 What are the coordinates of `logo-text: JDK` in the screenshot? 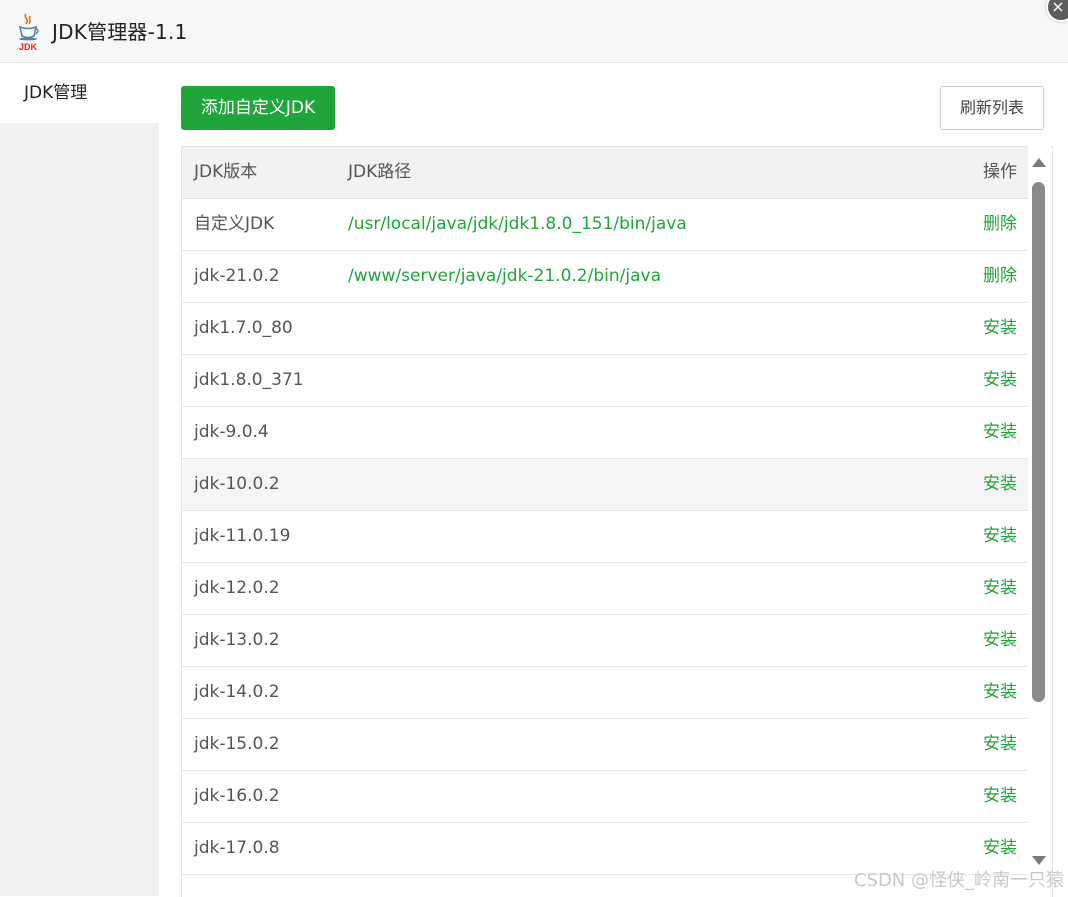 It's located at (28, 47).